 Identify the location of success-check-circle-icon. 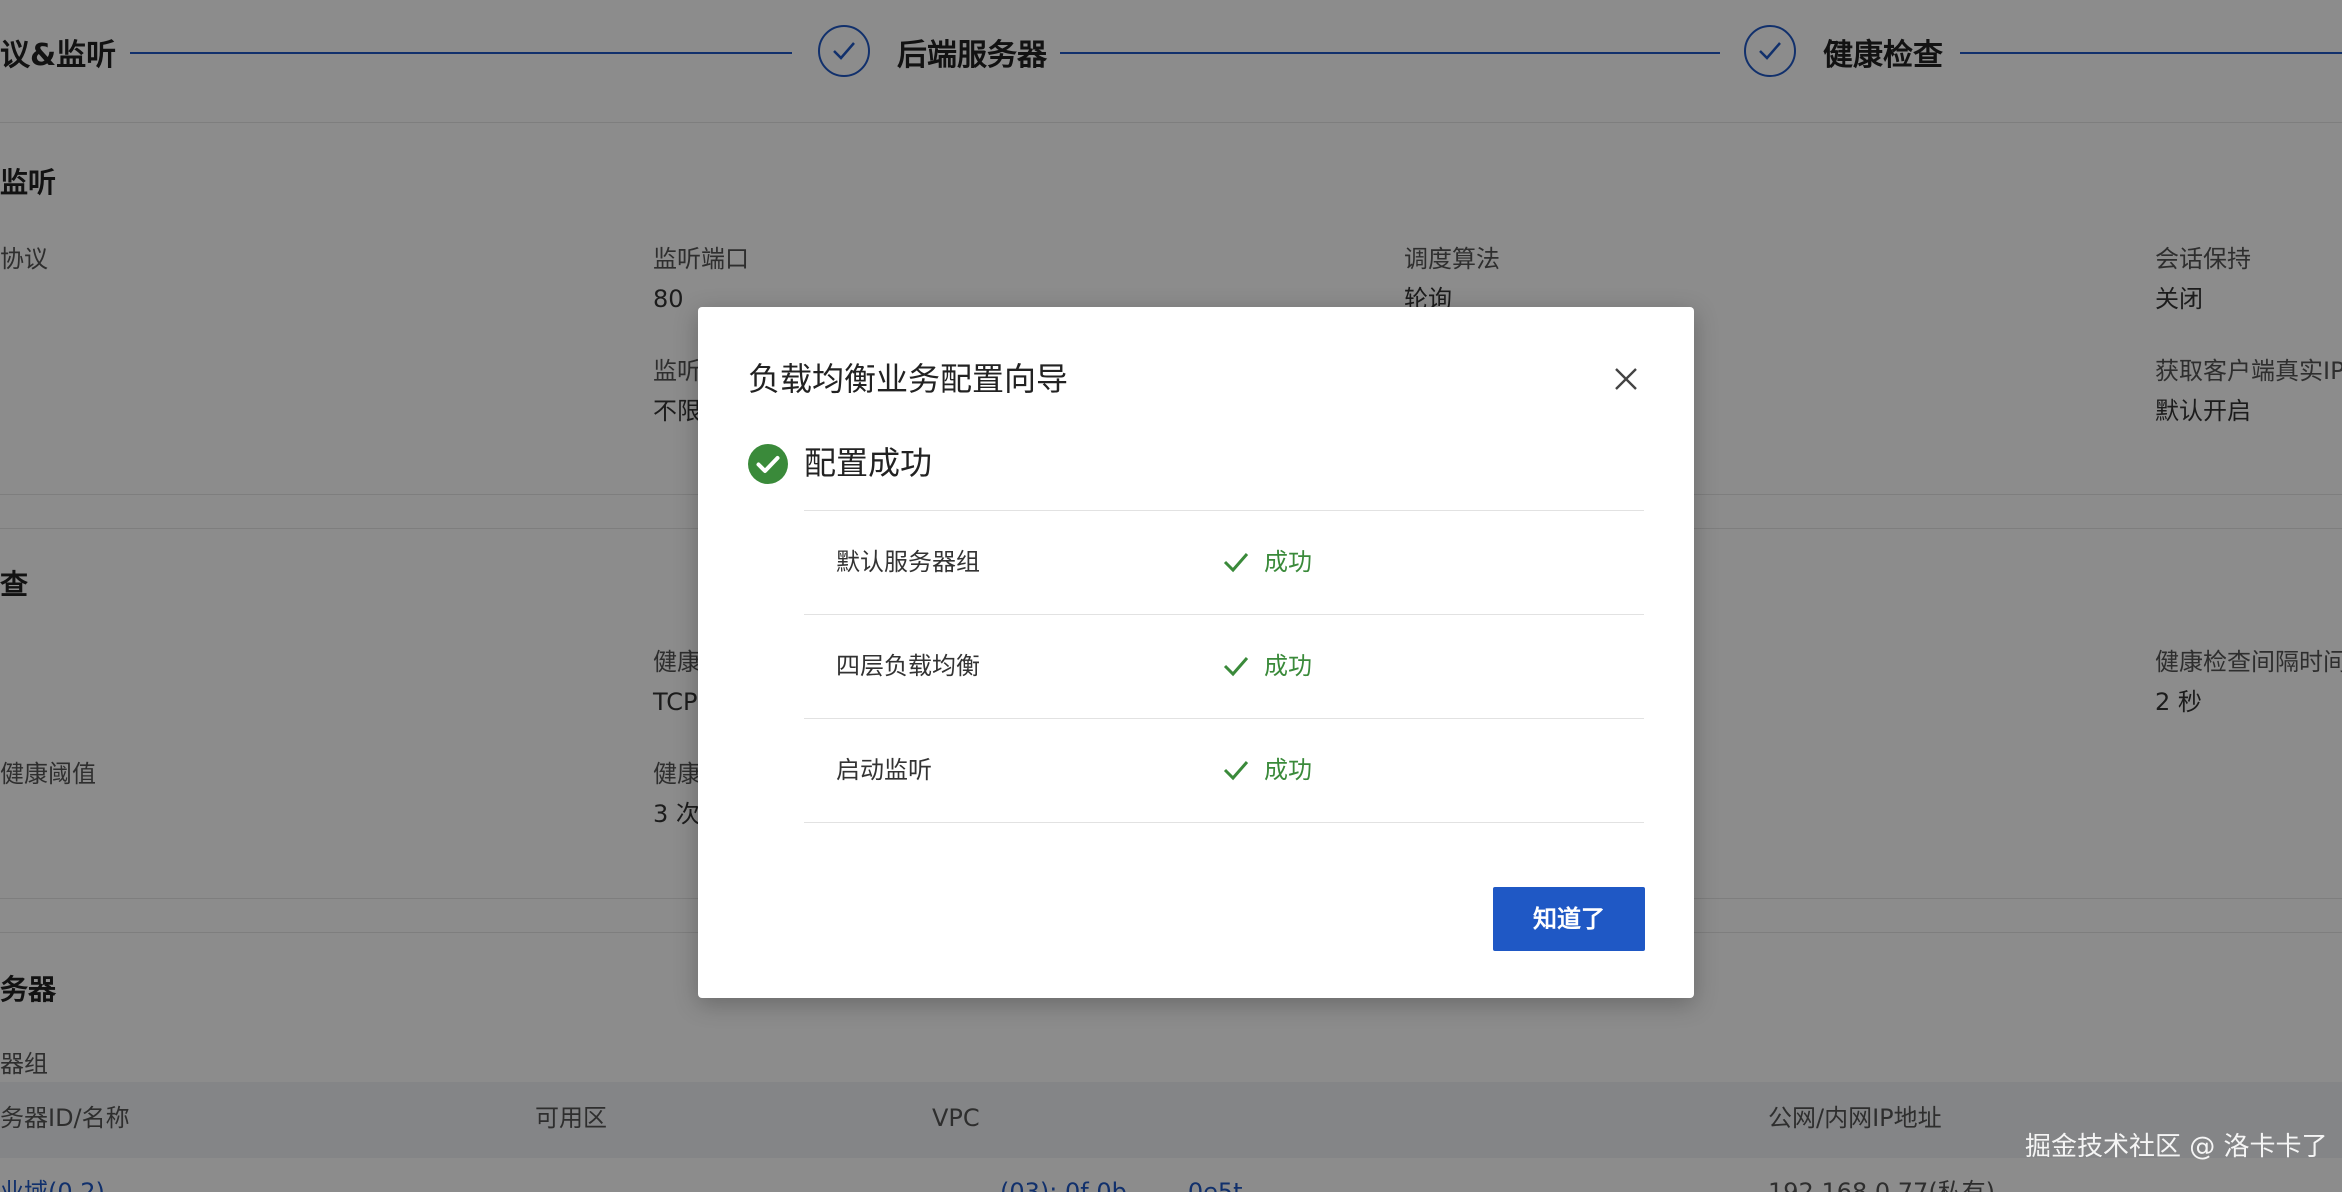
(768, 464).